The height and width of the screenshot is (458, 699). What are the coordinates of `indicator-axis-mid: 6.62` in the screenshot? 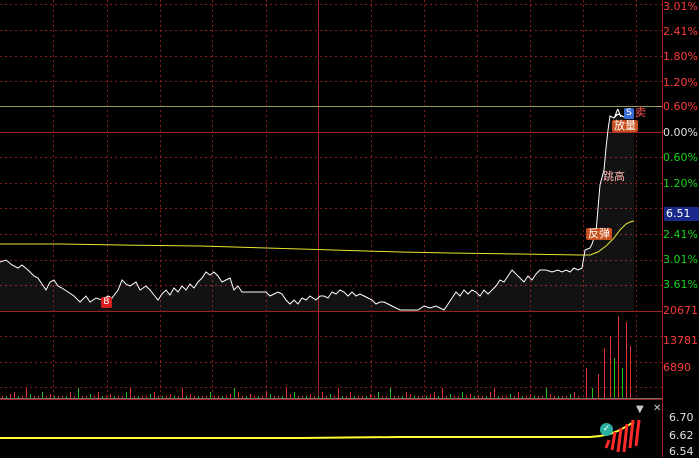 It's located at (681, 435).